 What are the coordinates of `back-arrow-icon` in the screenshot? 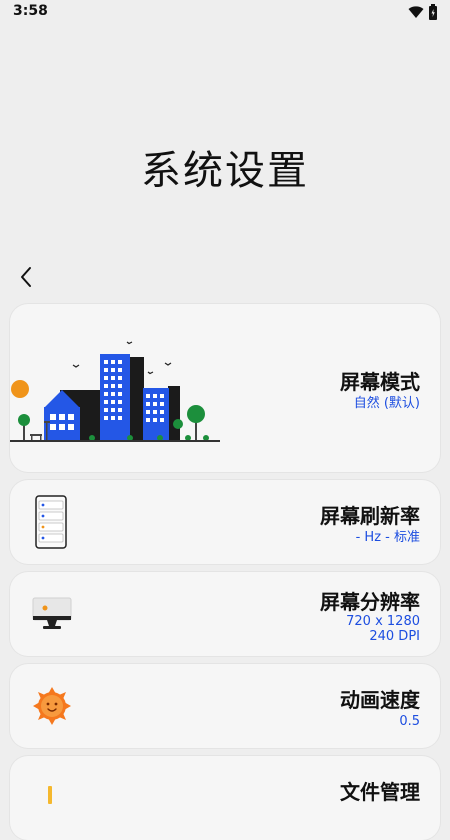 It's located at (26, 277).